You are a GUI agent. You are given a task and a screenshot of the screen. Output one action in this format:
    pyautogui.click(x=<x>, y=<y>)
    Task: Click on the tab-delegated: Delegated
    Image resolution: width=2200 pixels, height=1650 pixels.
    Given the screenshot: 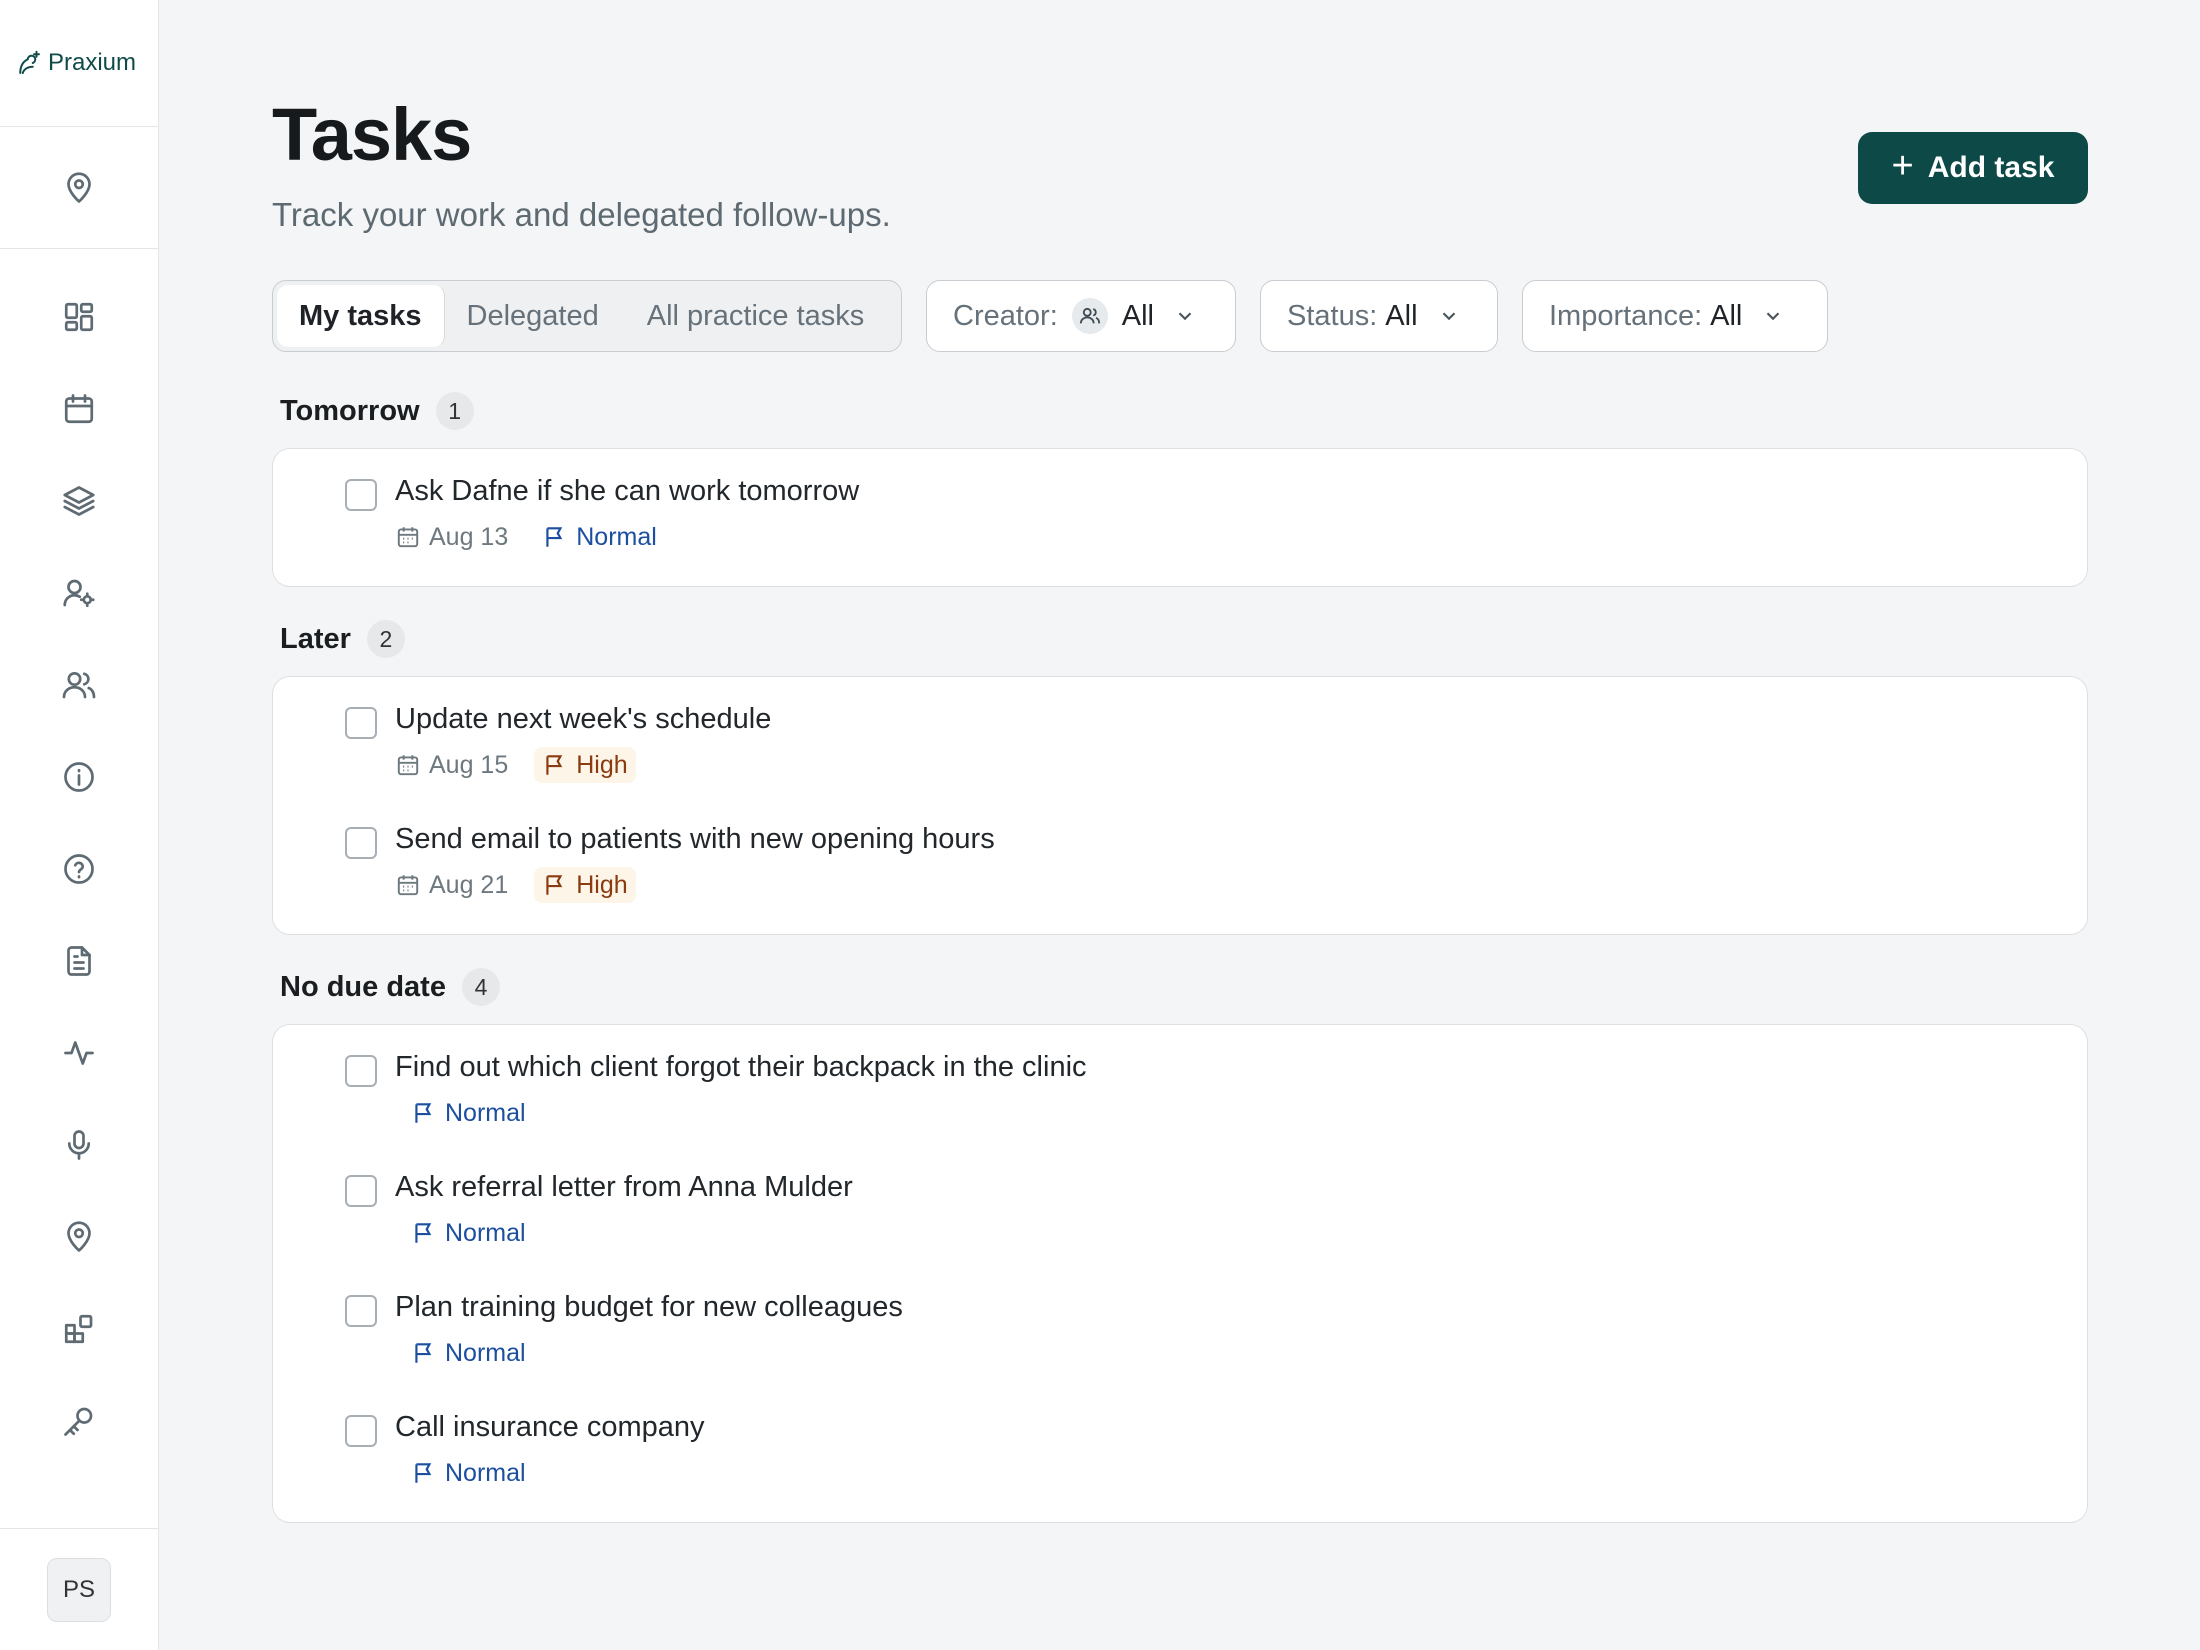 What is the action you would take?
    pyautogui.click(x=533, y=316)
    